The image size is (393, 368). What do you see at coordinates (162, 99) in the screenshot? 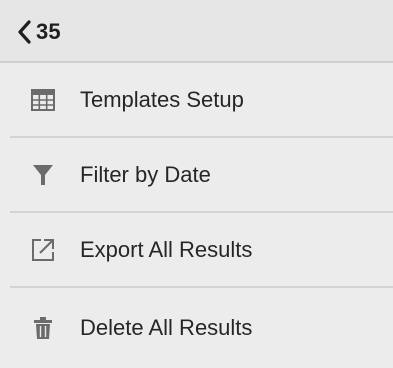
I see `menu-item-label: Templates Setup` at bounding box center [162, 99].